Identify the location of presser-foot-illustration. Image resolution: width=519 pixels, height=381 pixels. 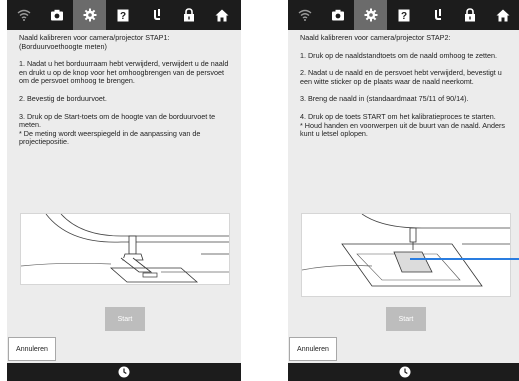
(125, 249).